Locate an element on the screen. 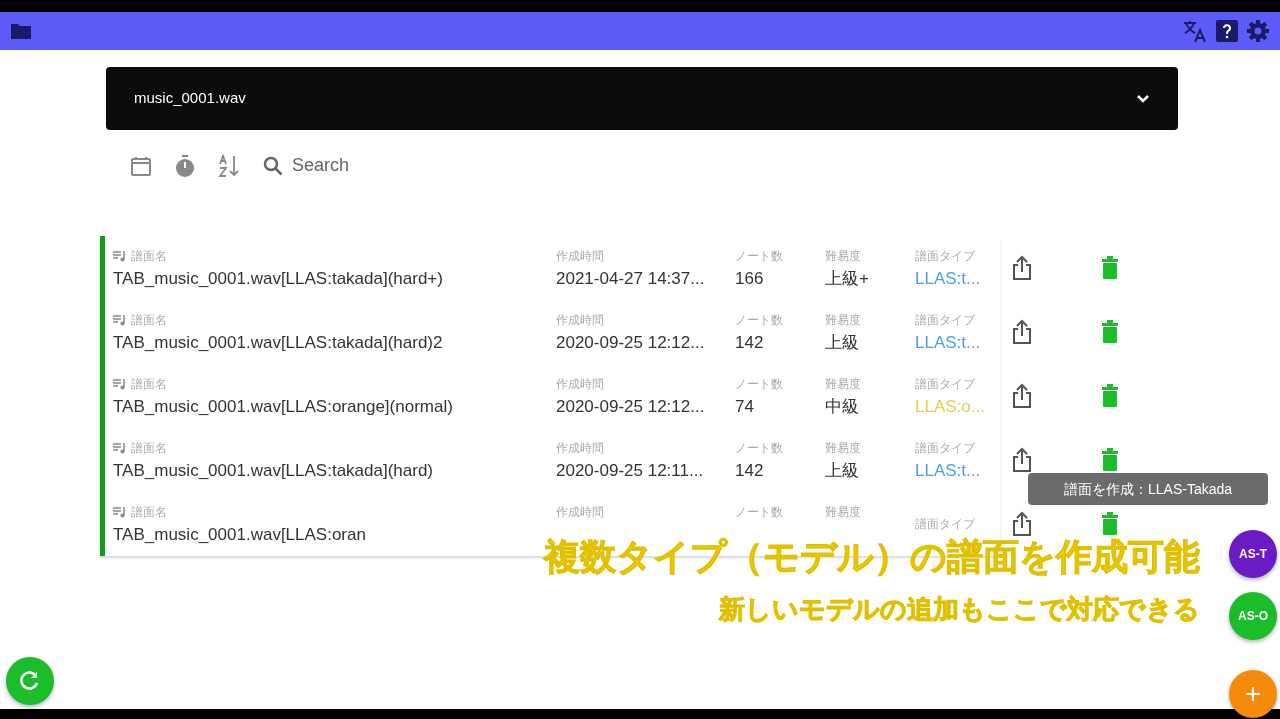 This screenshot has height=719, width=1280. difficulty: 中級 is located at coordinates (842, 406).